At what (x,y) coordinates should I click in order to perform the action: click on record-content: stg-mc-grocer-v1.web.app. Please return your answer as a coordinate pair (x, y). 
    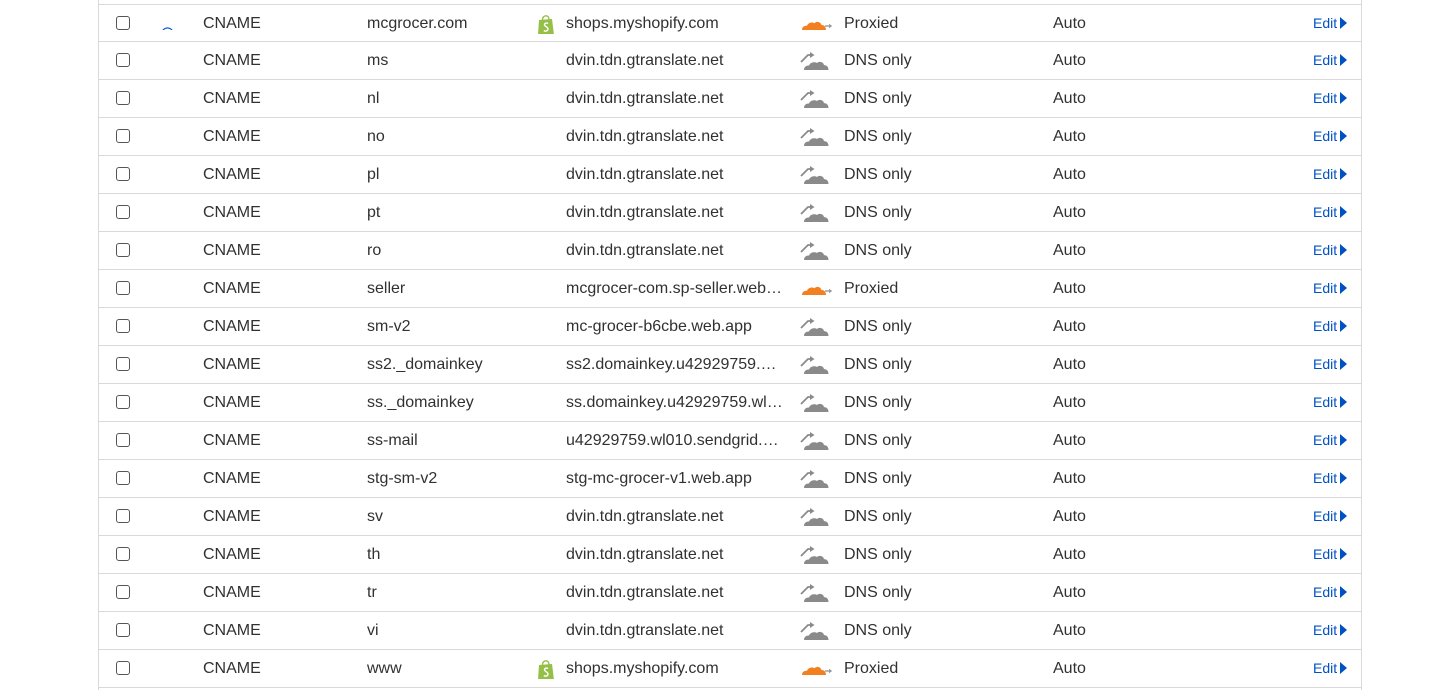
    Looking at the image, I should click on (659, 478).